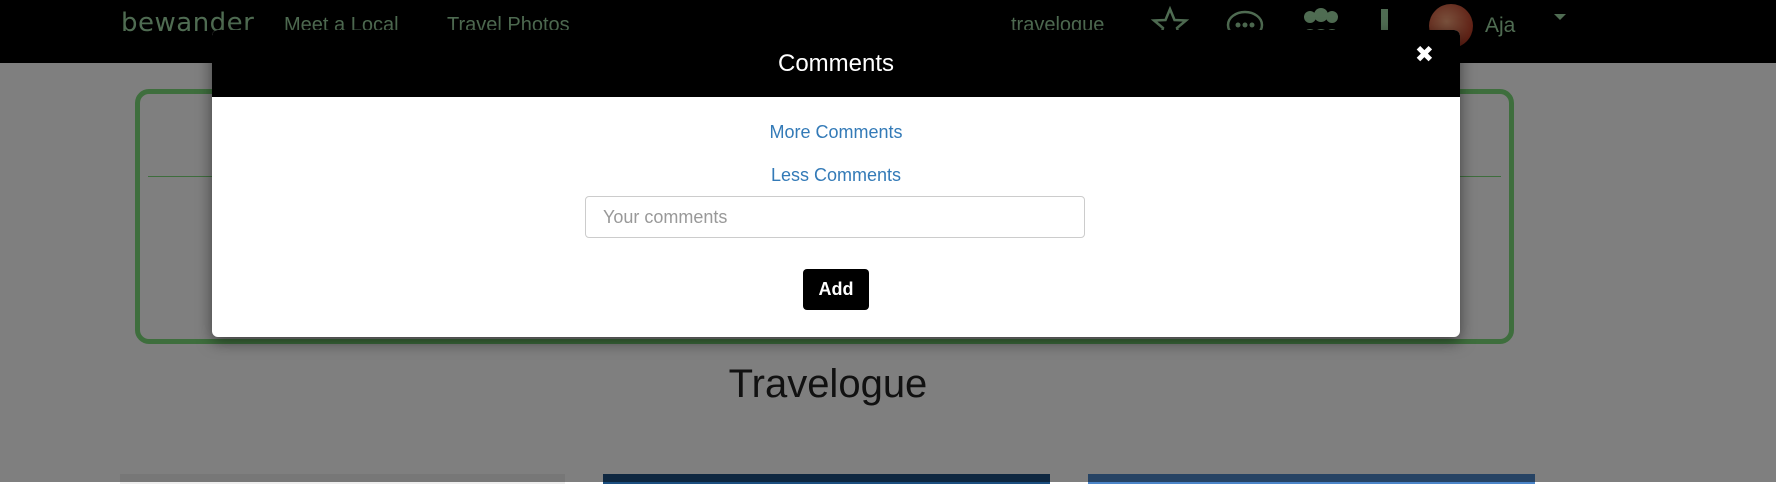 This screenshot has width=1776, height=484. I want to click on less-comments-link: Less Comments, so click(836, 175).